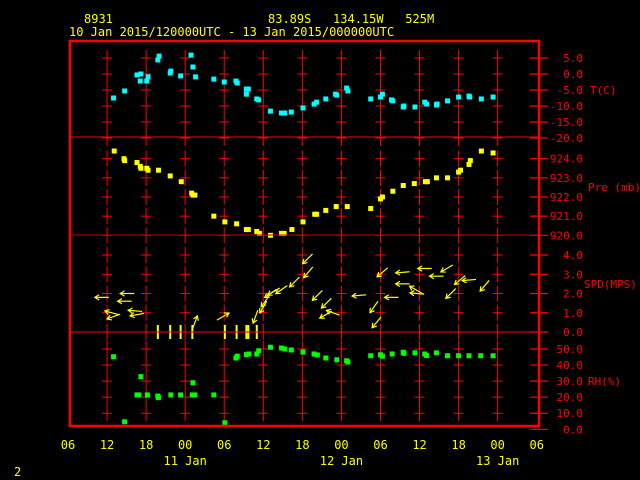 Image resolution: width=640 pixels, height=480 pixels. What do you see at coordinates (566, 178) in the screenshot?
I see `pressure-tick-label: 923.0` at bounding box center [566, 178].